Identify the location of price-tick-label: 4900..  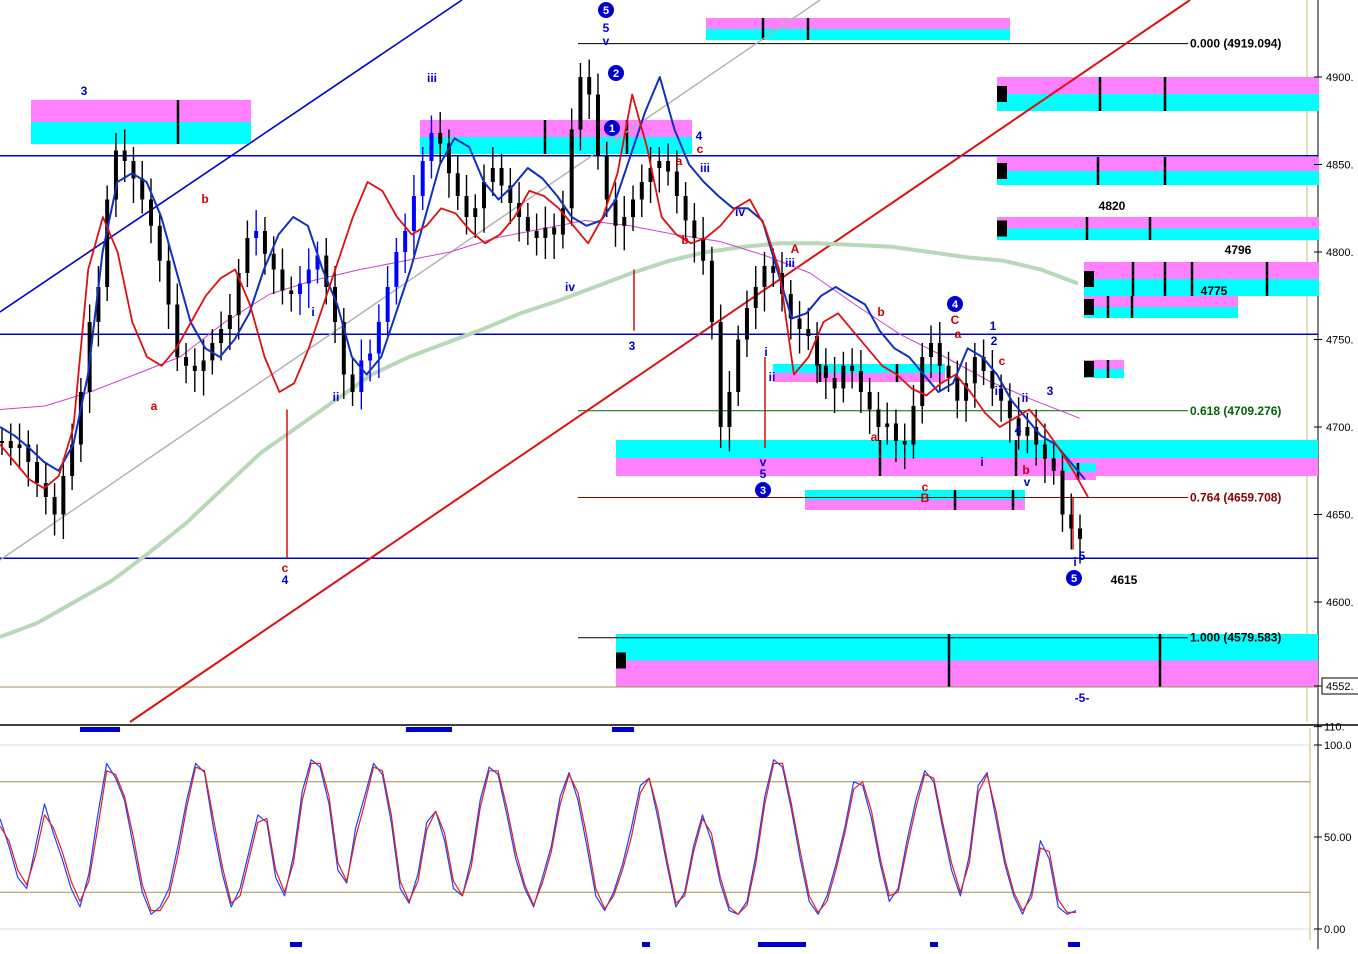
(1340, 78).